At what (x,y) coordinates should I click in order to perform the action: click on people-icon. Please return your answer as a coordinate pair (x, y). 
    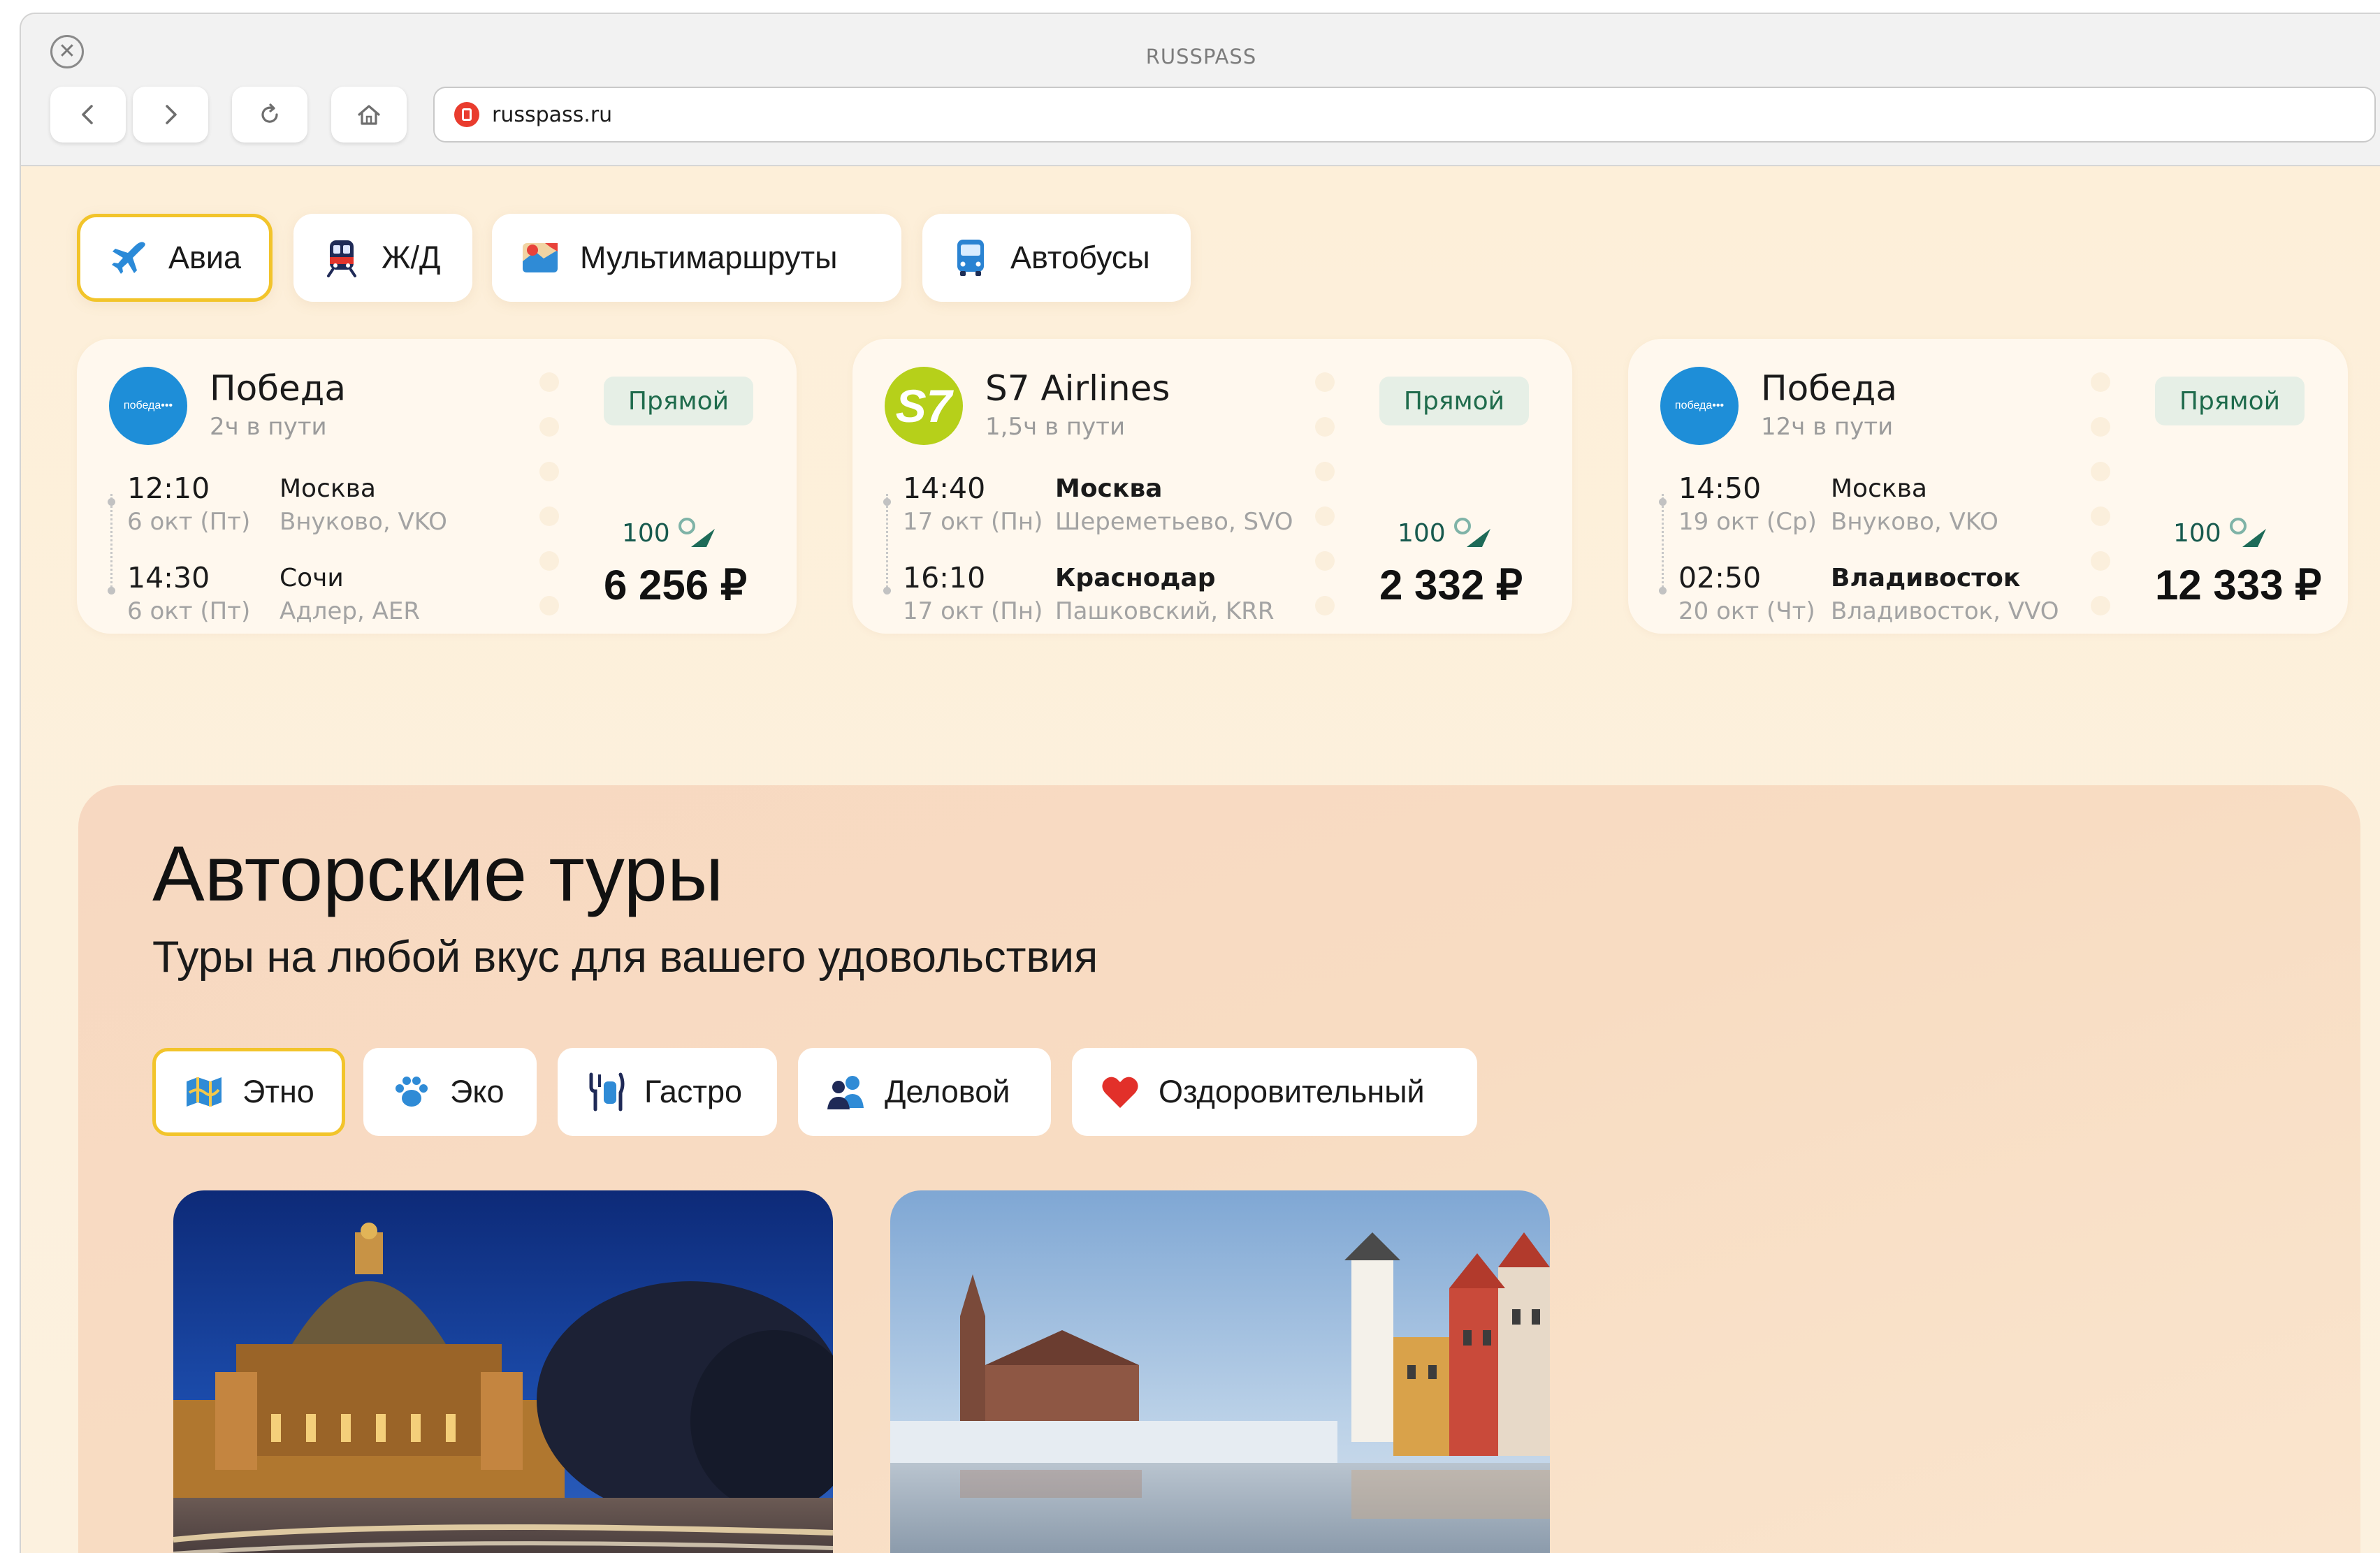
    Looking at the image, I should click on (845, 1092).